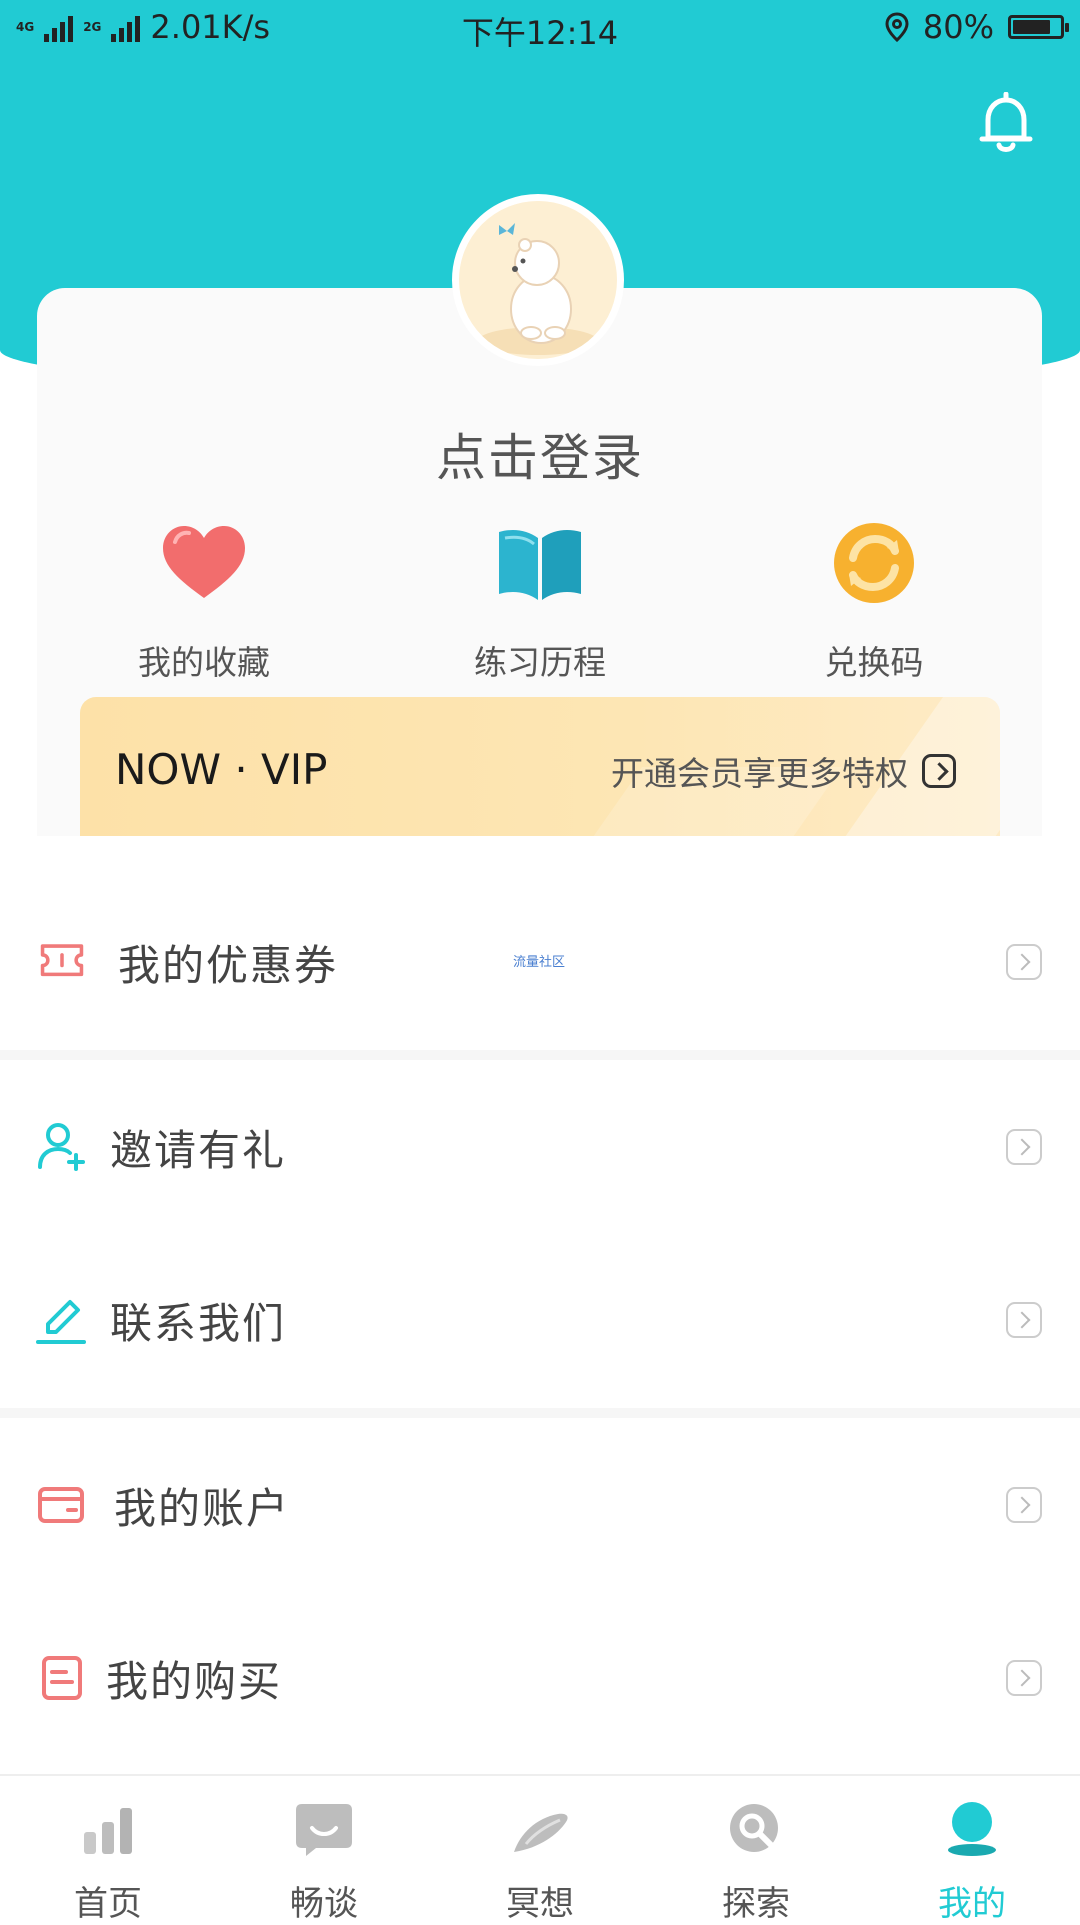  I want to click on battery-icon, so click(1038, 27).